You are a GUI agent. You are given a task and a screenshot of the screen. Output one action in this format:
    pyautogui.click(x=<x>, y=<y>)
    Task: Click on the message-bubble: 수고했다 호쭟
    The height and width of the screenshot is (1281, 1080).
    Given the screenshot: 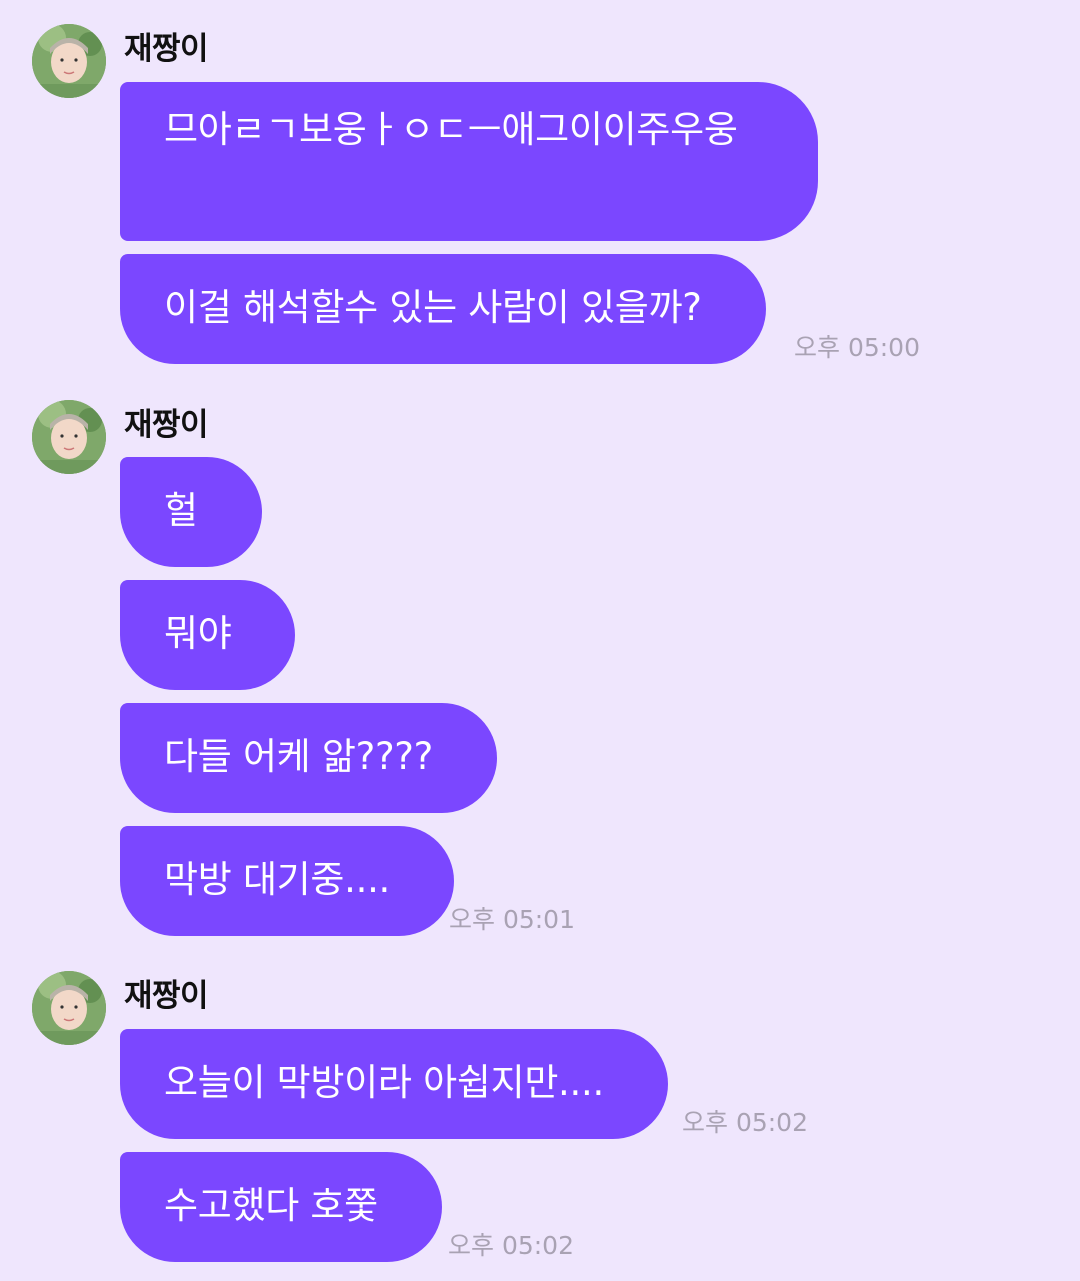 What is the action you would take?
    pyautogui.click(x=281, y=1207)
    